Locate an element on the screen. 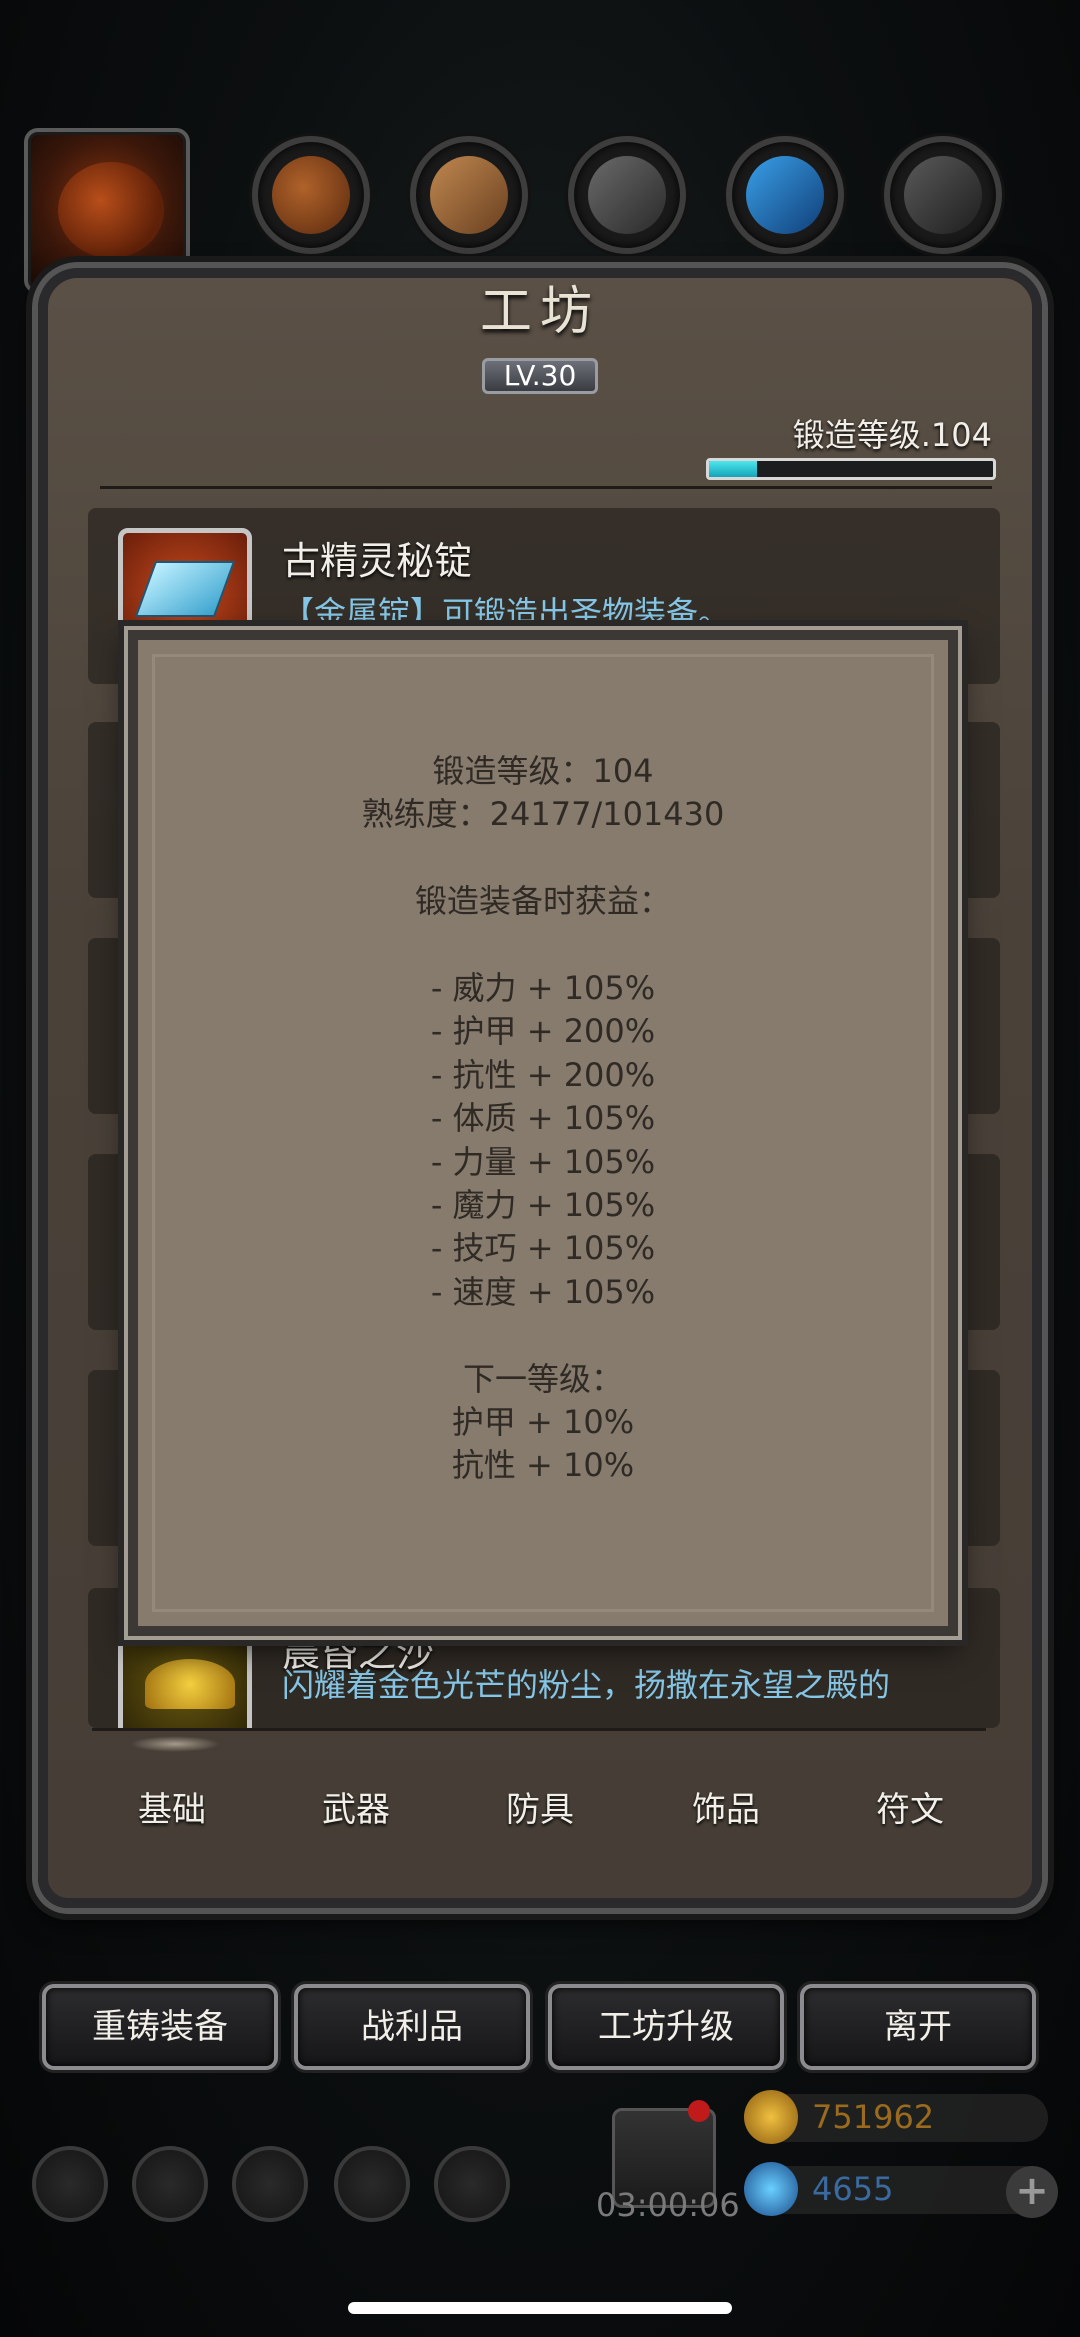 Image resolution: width=1080 pixels, height=2337 pixels. item-desc: 【金属锭】可锻造出圣物装备。 is located at coordinates (506, 613).